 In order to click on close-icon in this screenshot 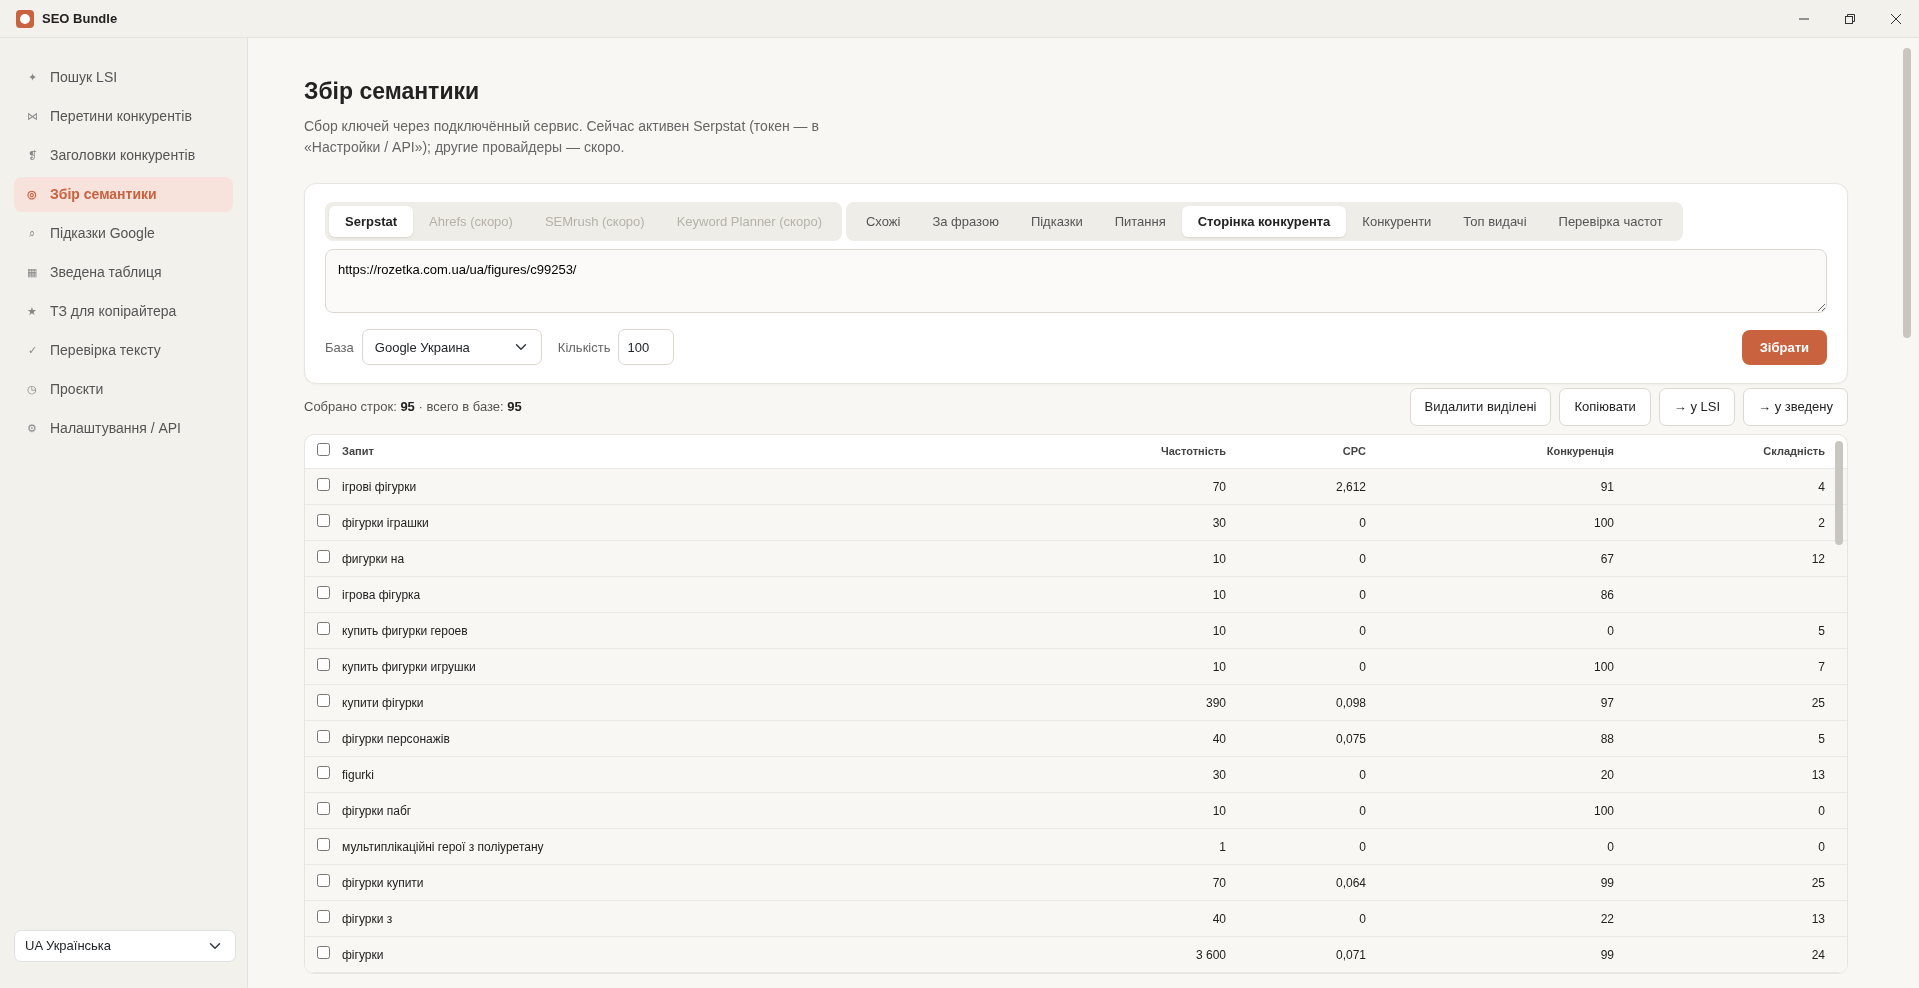, I will do `click(1896, 18)`.